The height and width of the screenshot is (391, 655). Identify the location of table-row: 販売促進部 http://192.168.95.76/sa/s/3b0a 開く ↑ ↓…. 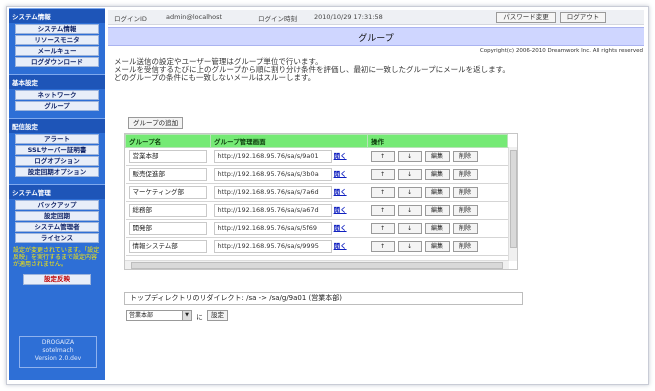
(316, 174).